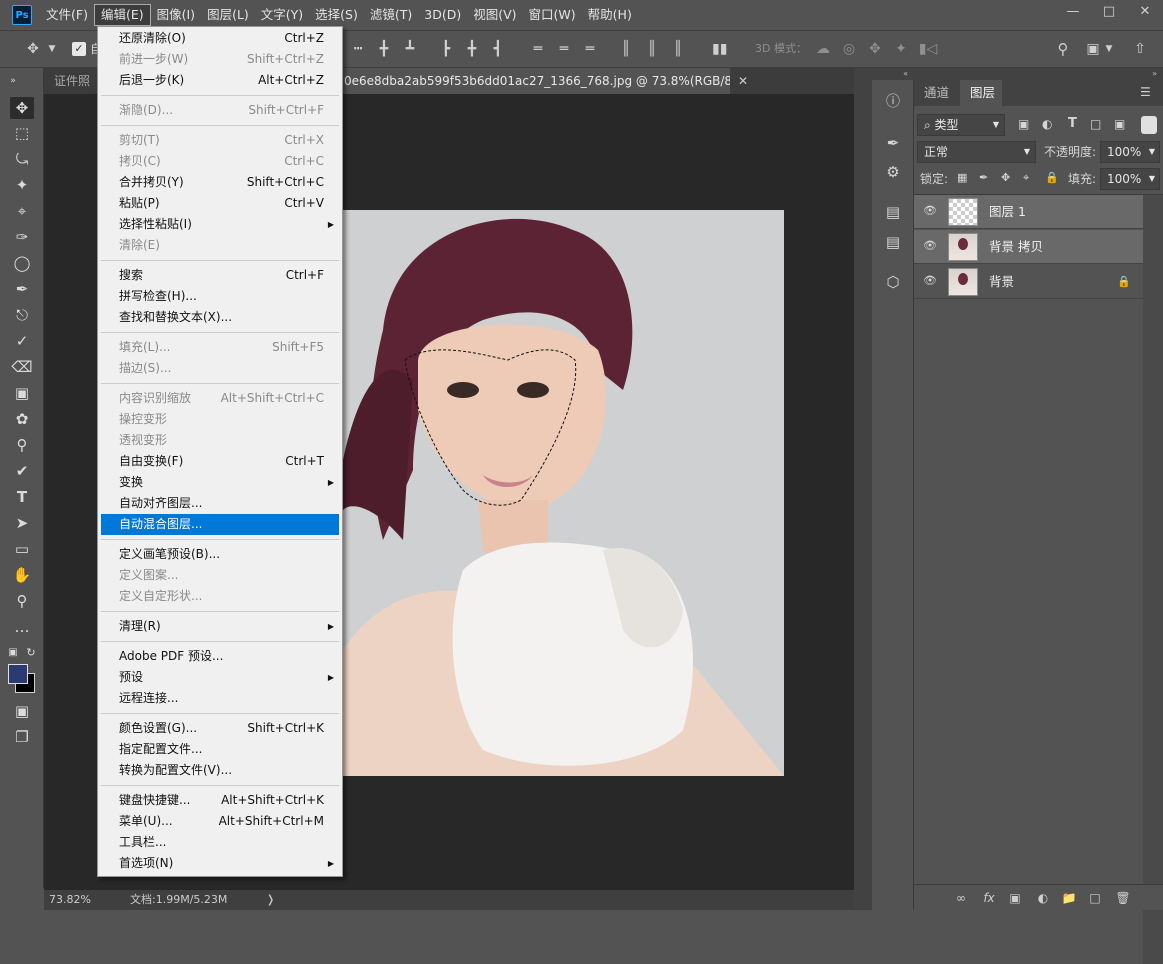  Describe the element at coordinates (964, 178) in the screenshot. I see `lock-transparent-icon: ▦` at that location.